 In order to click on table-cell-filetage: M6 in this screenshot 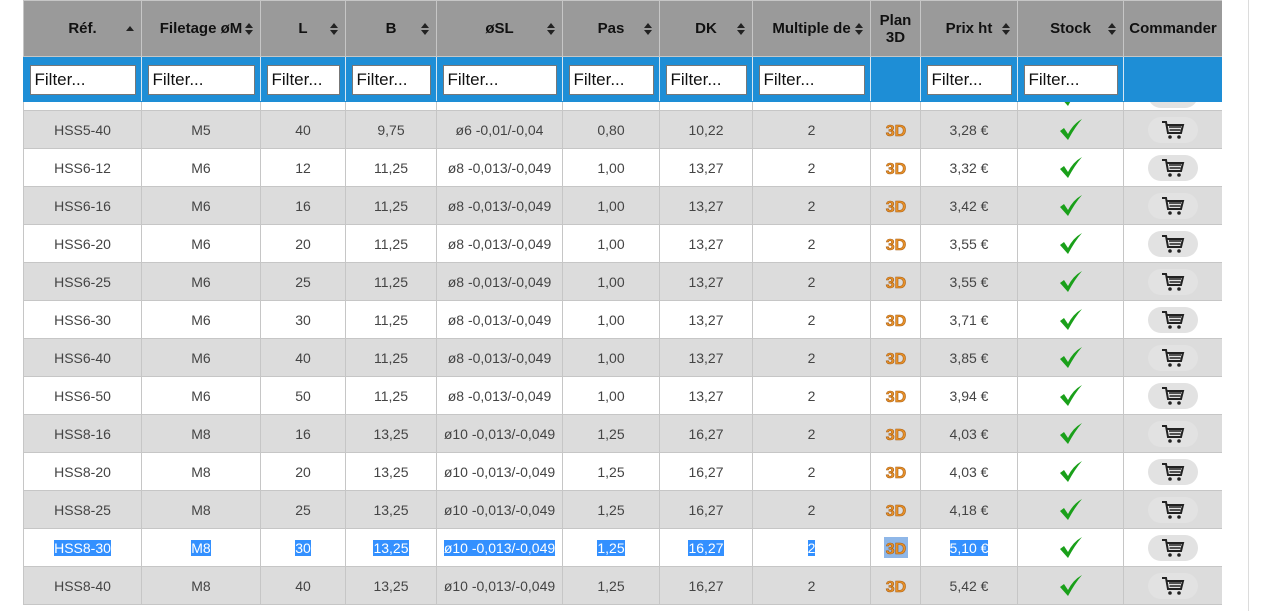, I will do `click(201, 395)`.